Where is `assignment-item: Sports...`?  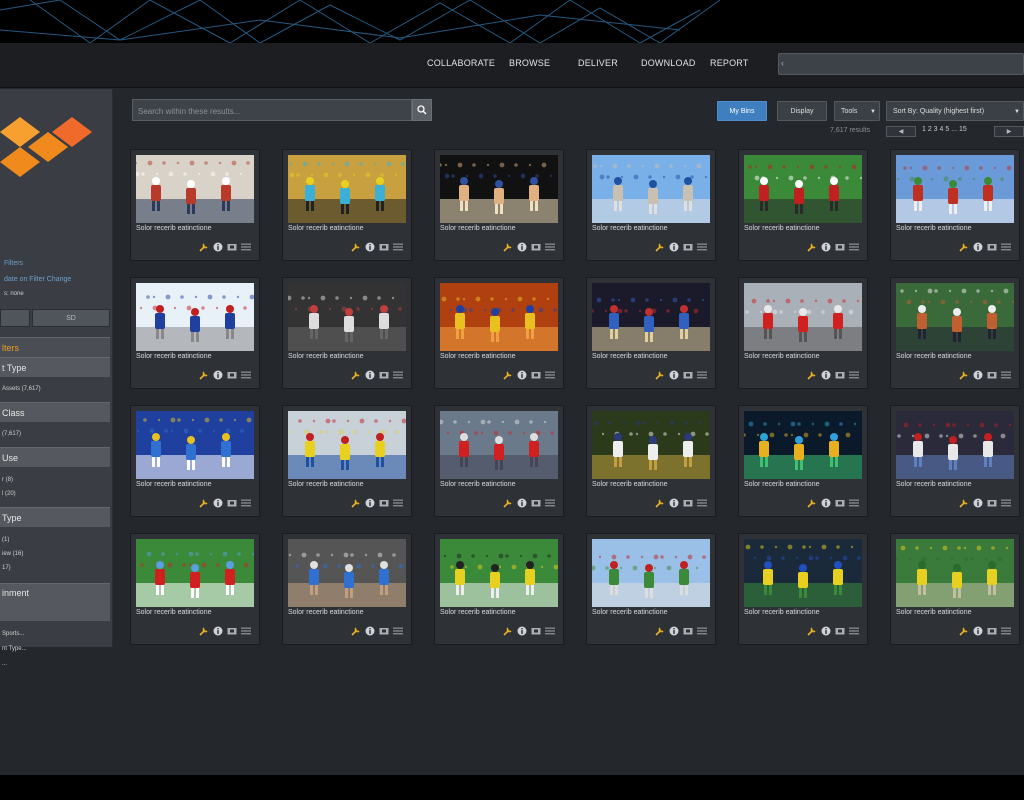
assignment-item: Sports... is located at coordinates (13, 634).